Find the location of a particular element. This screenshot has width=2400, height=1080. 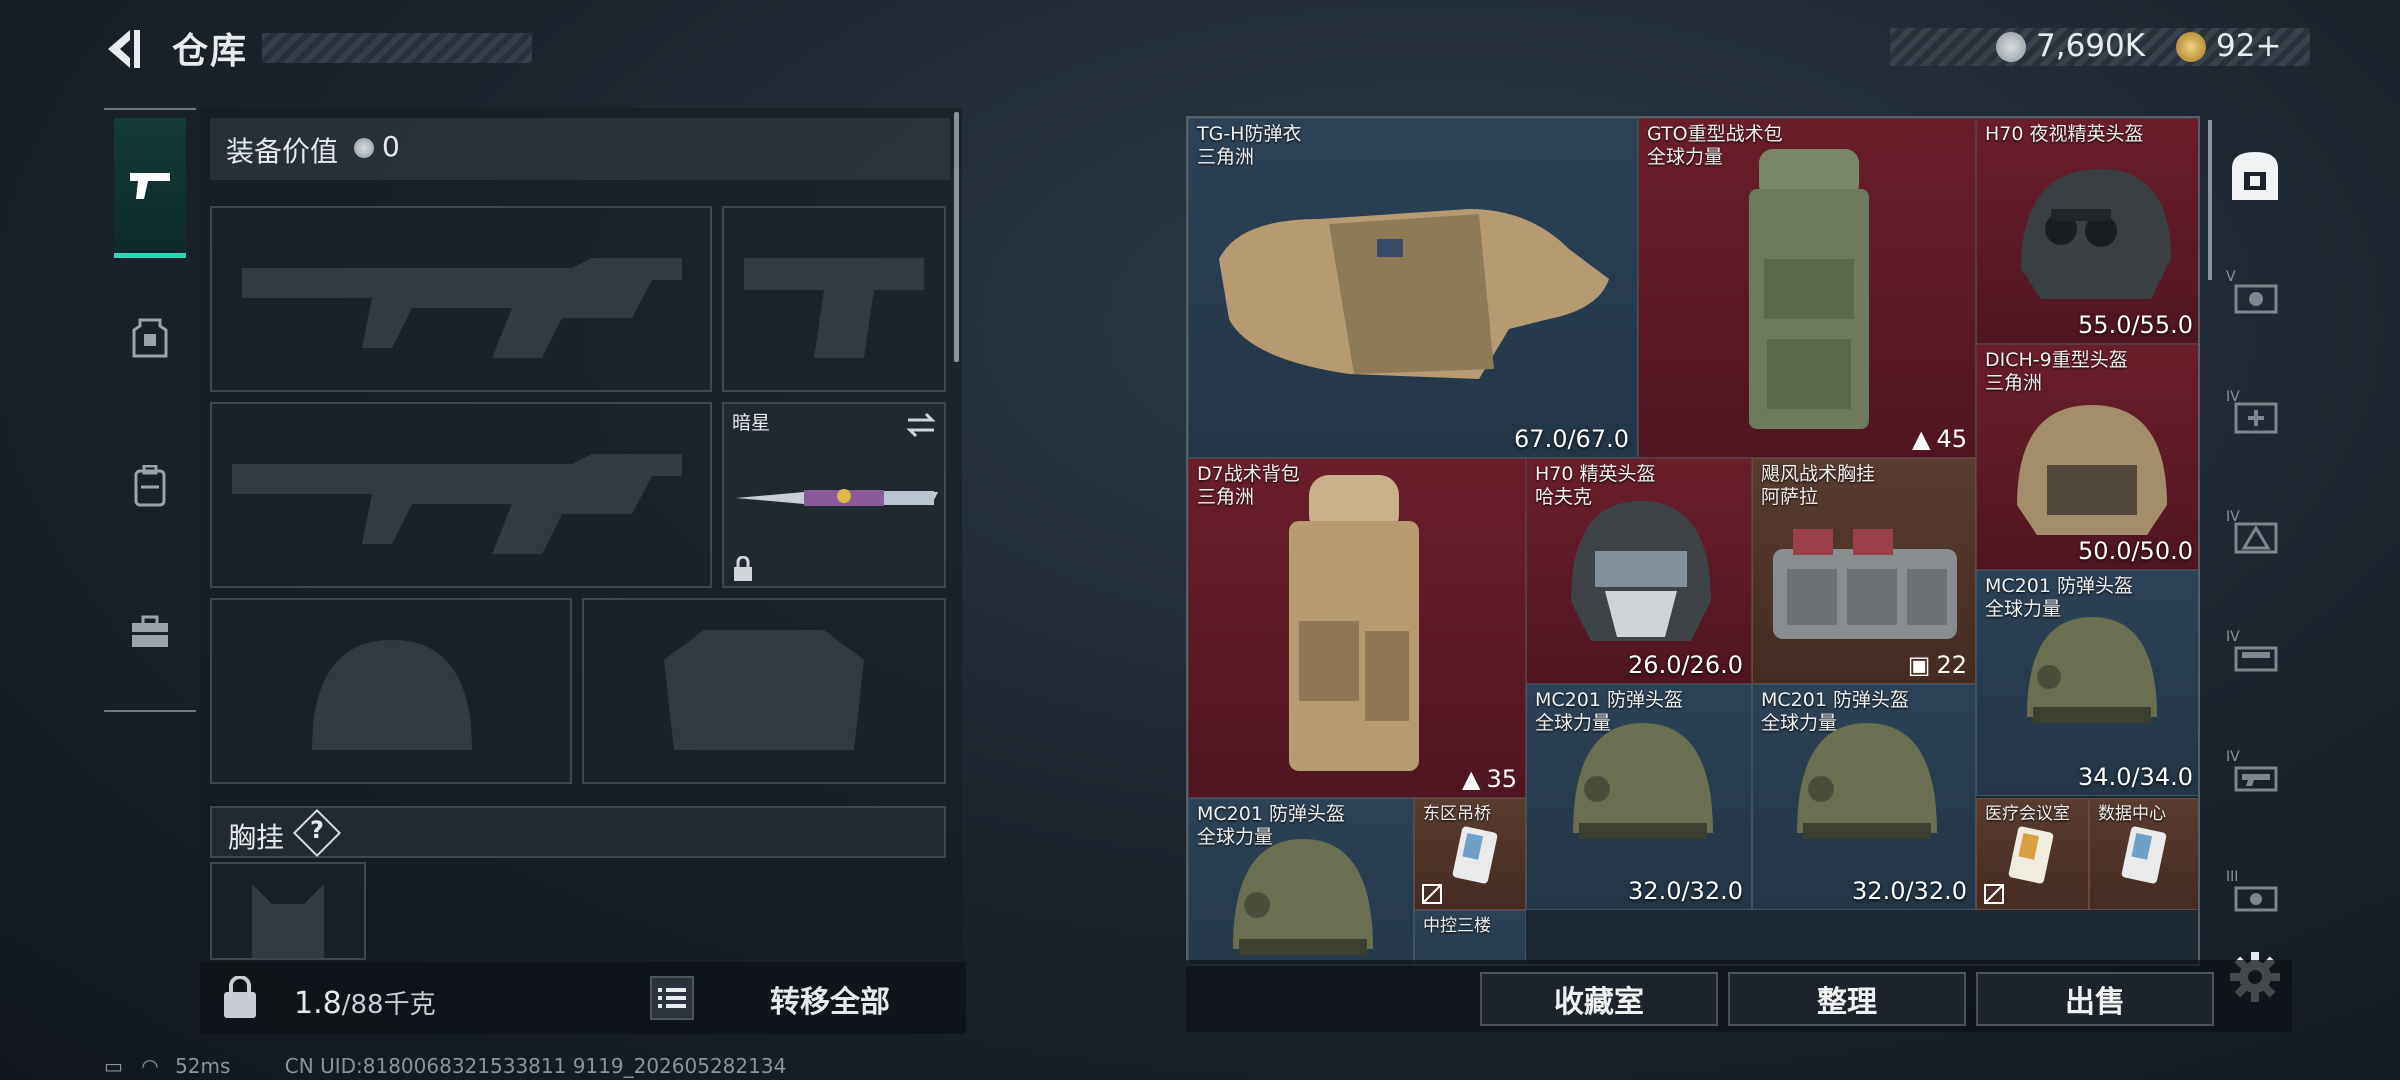

collection-room-button: 收藏室 is located at coordinates (1599, 999).